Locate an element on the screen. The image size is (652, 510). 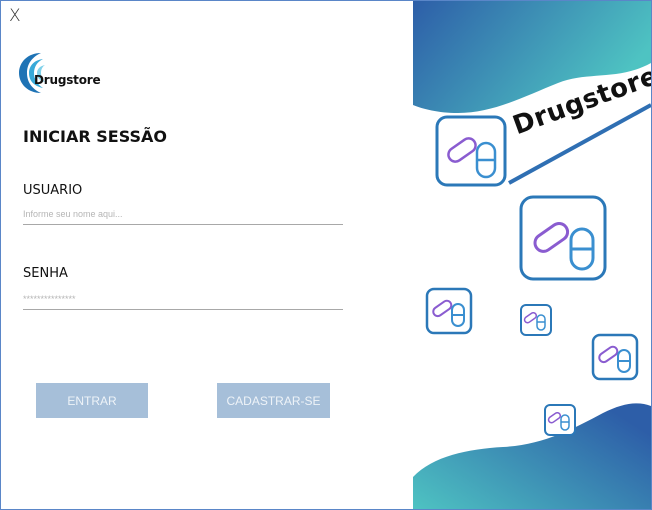
page-title: INICIAR SESSÃO is located at coordinates (95, 136).